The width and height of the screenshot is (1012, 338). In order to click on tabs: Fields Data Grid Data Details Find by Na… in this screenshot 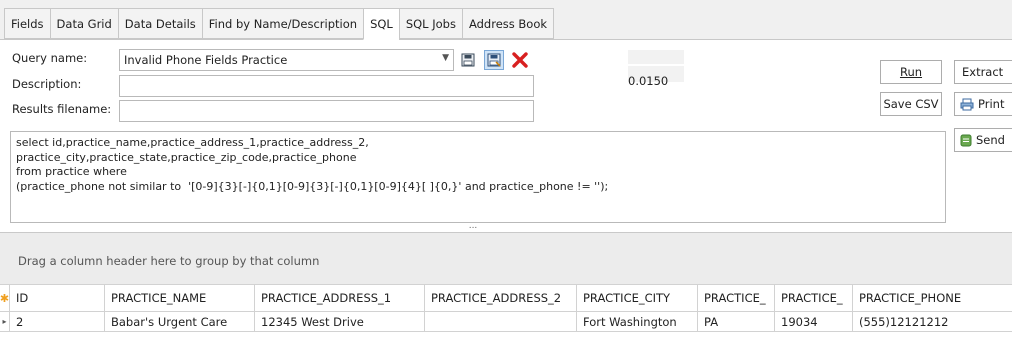, I will do `click(279, 24)`.